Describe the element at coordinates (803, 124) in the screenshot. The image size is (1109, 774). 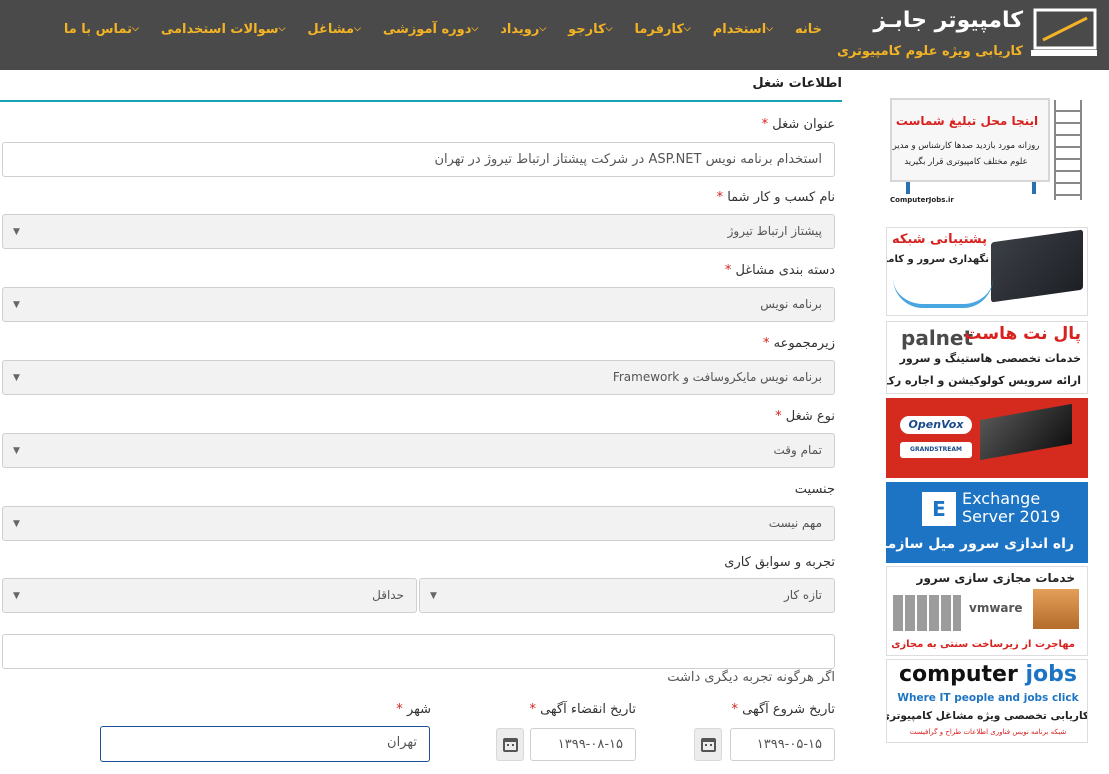
I see `job-title-label-text: عنوان شغل` at that location.